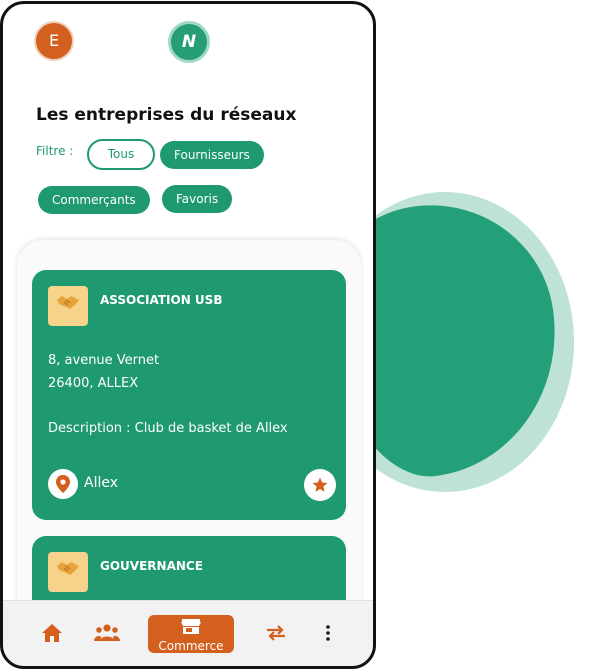 The image size is (595, 669). I want to click on address-line-2: 26400, ALLEX, so click(93, 383).